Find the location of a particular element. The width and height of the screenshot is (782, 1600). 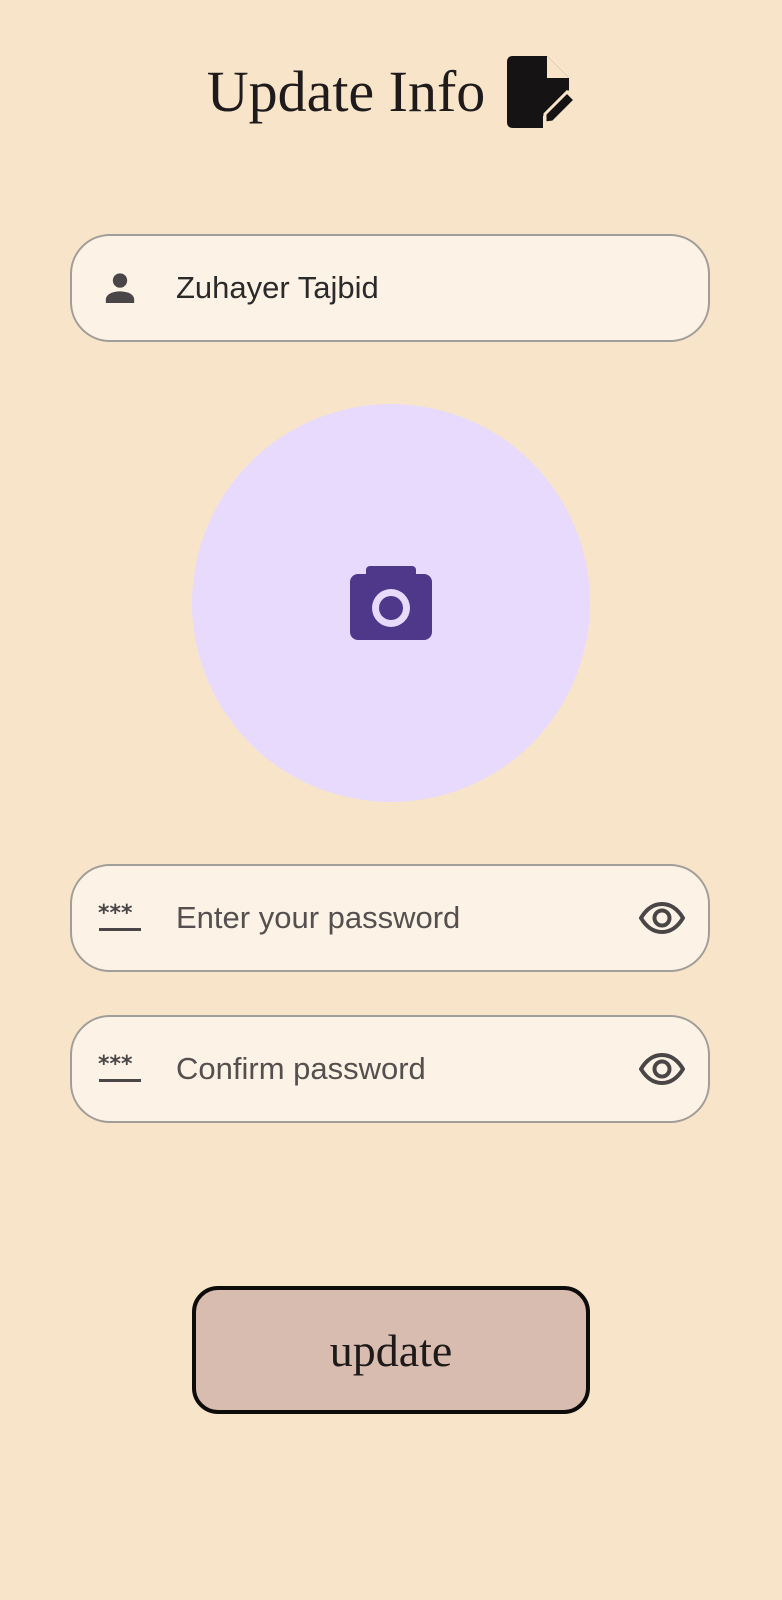

confirm-password-field: *** Confirm password is located at coordinates (390, 1069).